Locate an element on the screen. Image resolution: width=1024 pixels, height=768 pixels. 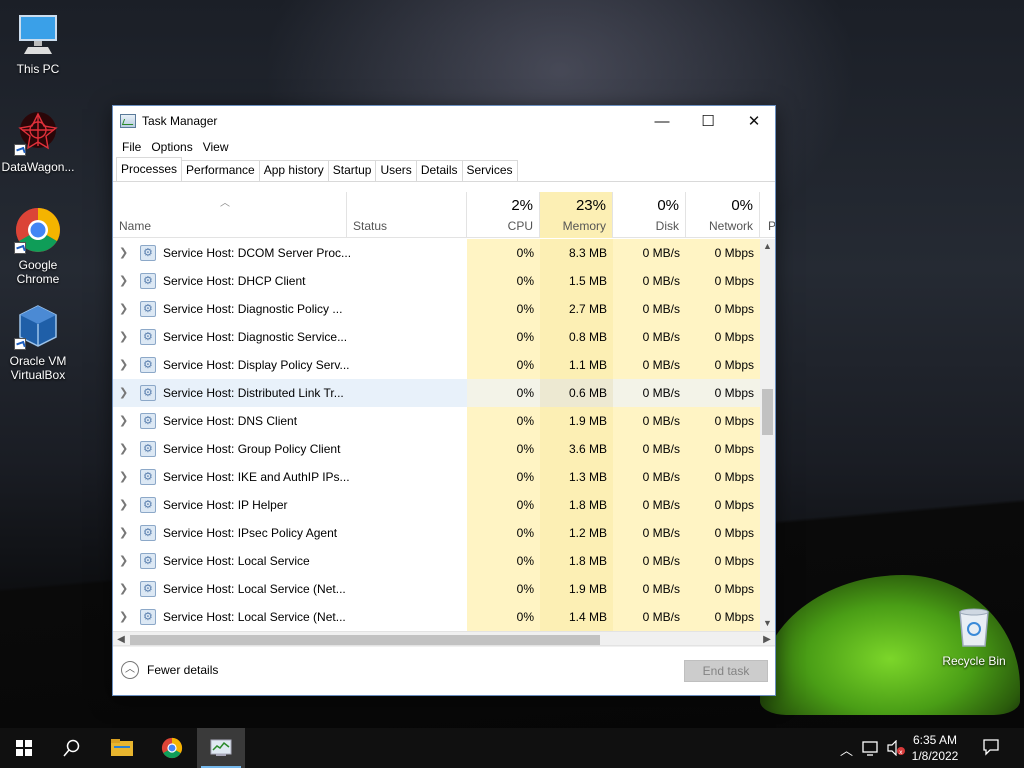
menu-view: View is located at coordinates (216, 147).